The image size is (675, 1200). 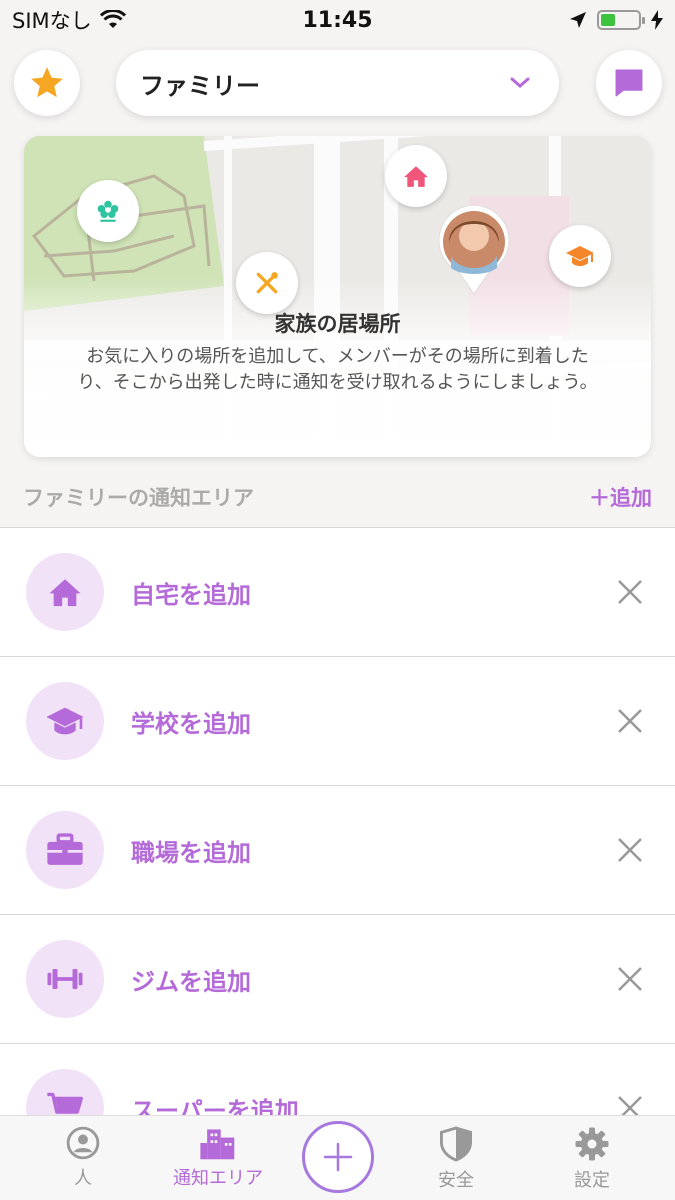 I want to click on list-item-label: 自宅を追加, so click(x=191, y=594).